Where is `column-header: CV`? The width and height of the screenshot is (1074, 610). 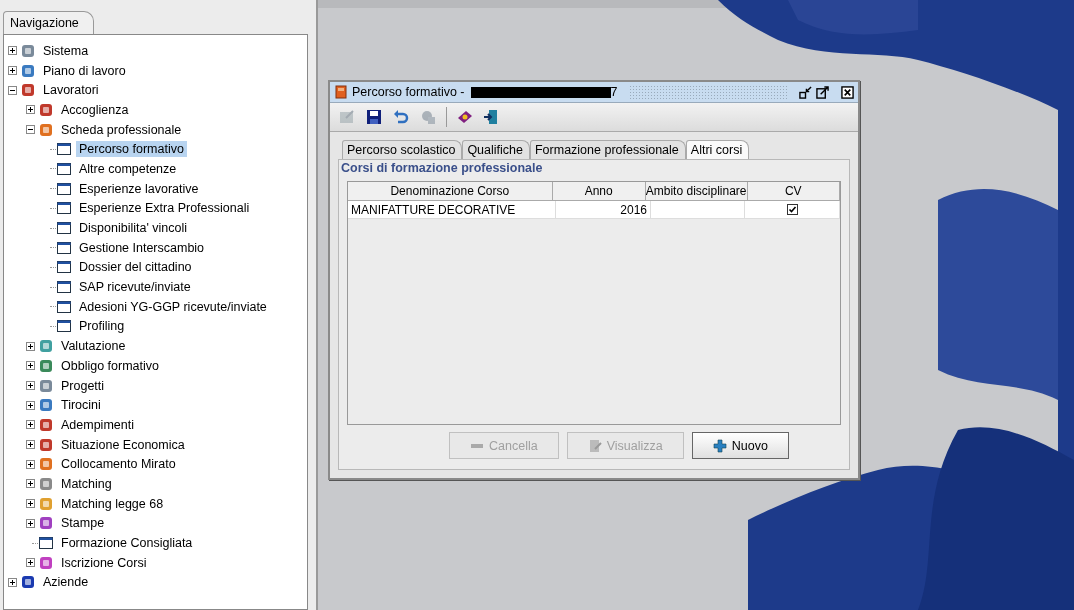 column-header: CV is located at coordinates (793, 191).